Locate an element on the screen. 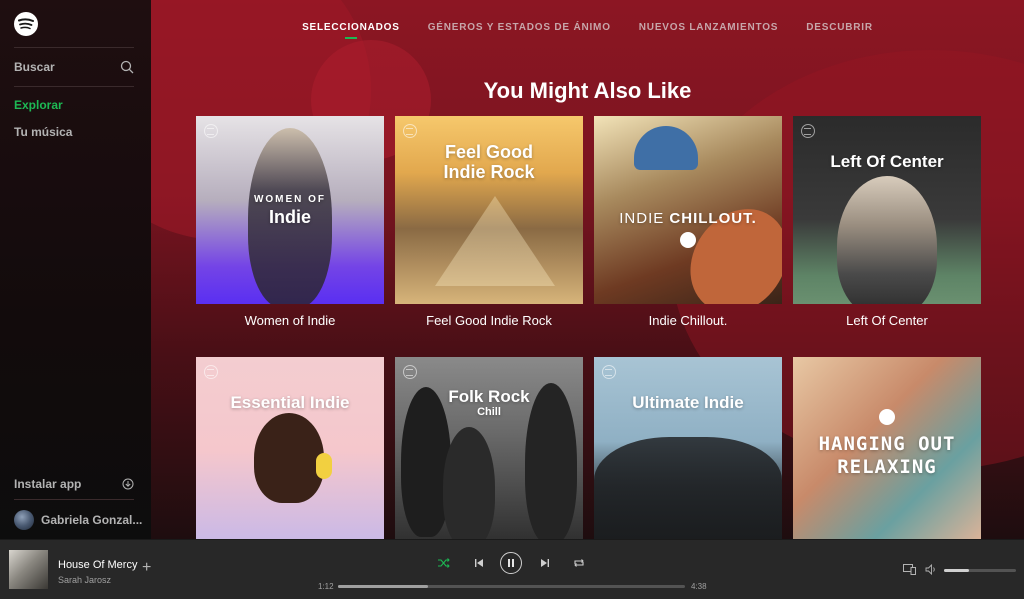  playlist-card-women-of-indie: WOMEN OF Indie Women of Indie is located at coordinates (290, 222).